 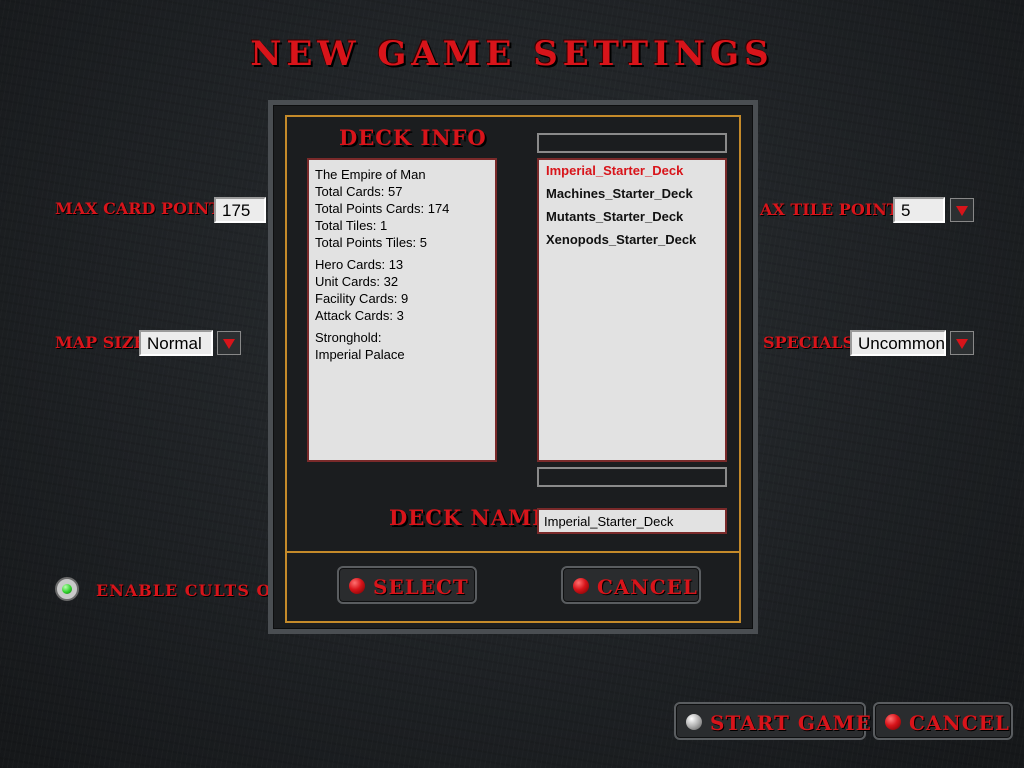 What do you see at coordinates (959, 723) in the screenshot?
I see `cancel-button-label: CANCEL` at bounding box center [959, 723].